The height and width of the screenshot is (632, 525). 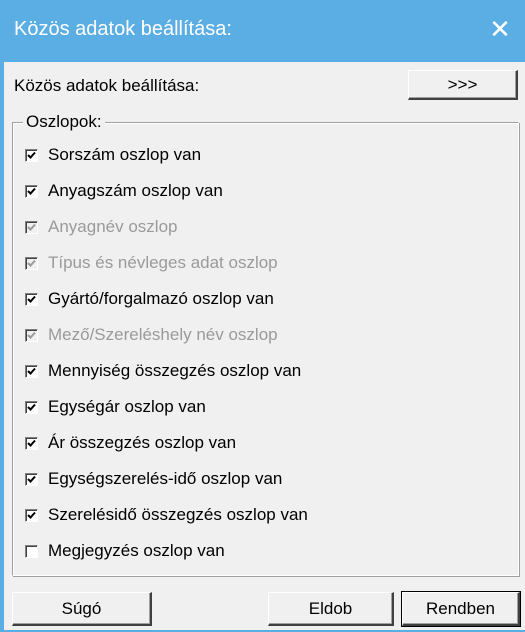 I want to click on checkbox-egysegar, so click(x=31, y=407).